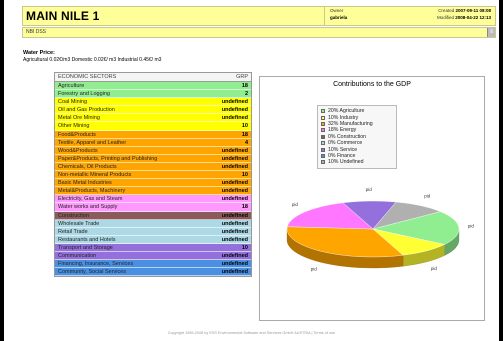 This screenshot has height=341, width=503. What do you see at coordinates (96, 264) in the screenshot?
I see `sector-name: Financing, Insurance, Services` at bounding box center [96, 264].